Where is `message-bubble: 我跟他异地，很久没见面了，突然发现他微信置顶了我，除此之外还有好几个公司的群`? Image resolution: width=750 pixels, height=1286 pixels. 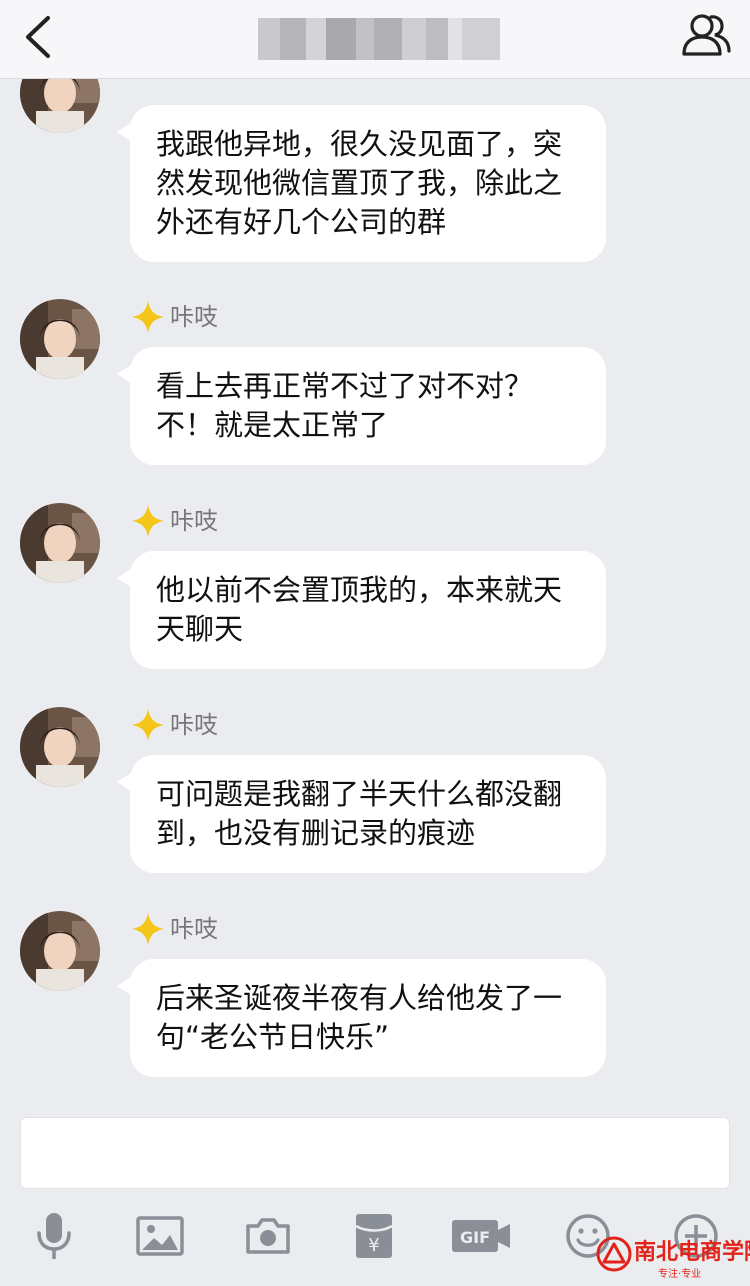 message-bubble: 我跟他异地，很久没见面了，突然发现他微信置顶了我，除此之外还有好几个公司的群 is located at coordinates (361, 183).